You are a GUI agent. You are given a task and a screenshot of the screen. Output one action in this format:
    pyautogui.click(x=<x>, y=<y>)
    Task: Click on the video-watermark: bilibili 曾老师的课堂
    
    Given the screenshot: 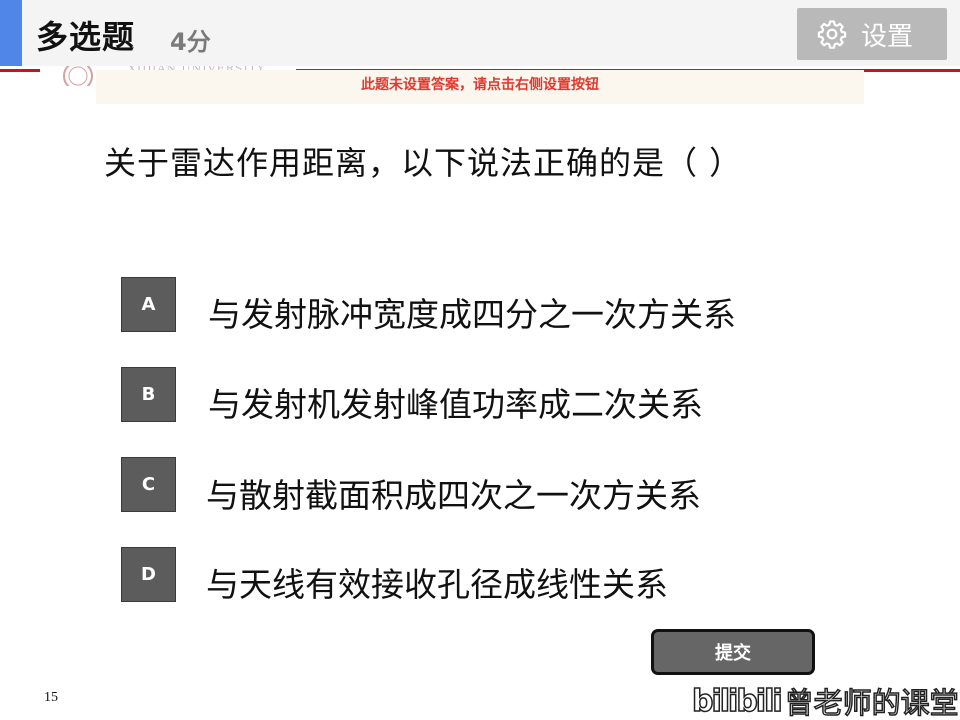 What is the action you would take?
    pyautogui.click(x=825, y=701)
    